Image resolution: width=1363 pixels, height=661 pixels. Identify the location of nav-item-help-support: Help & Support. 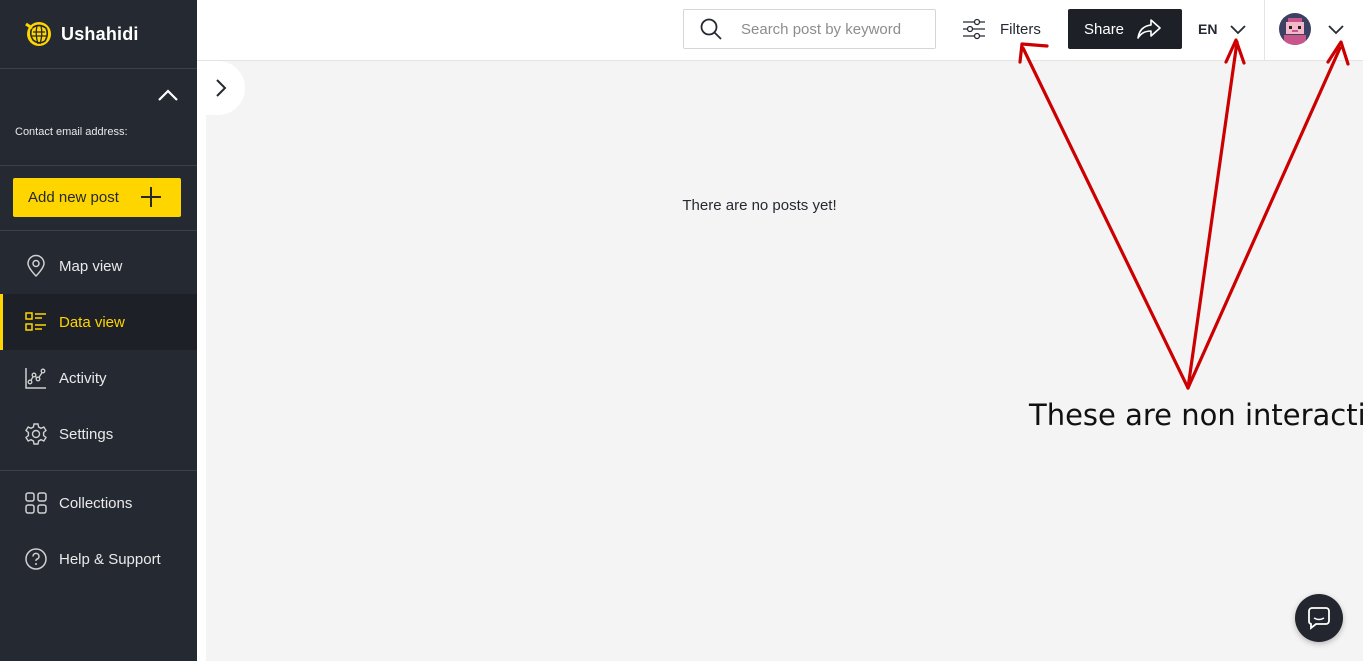
(98, 559).